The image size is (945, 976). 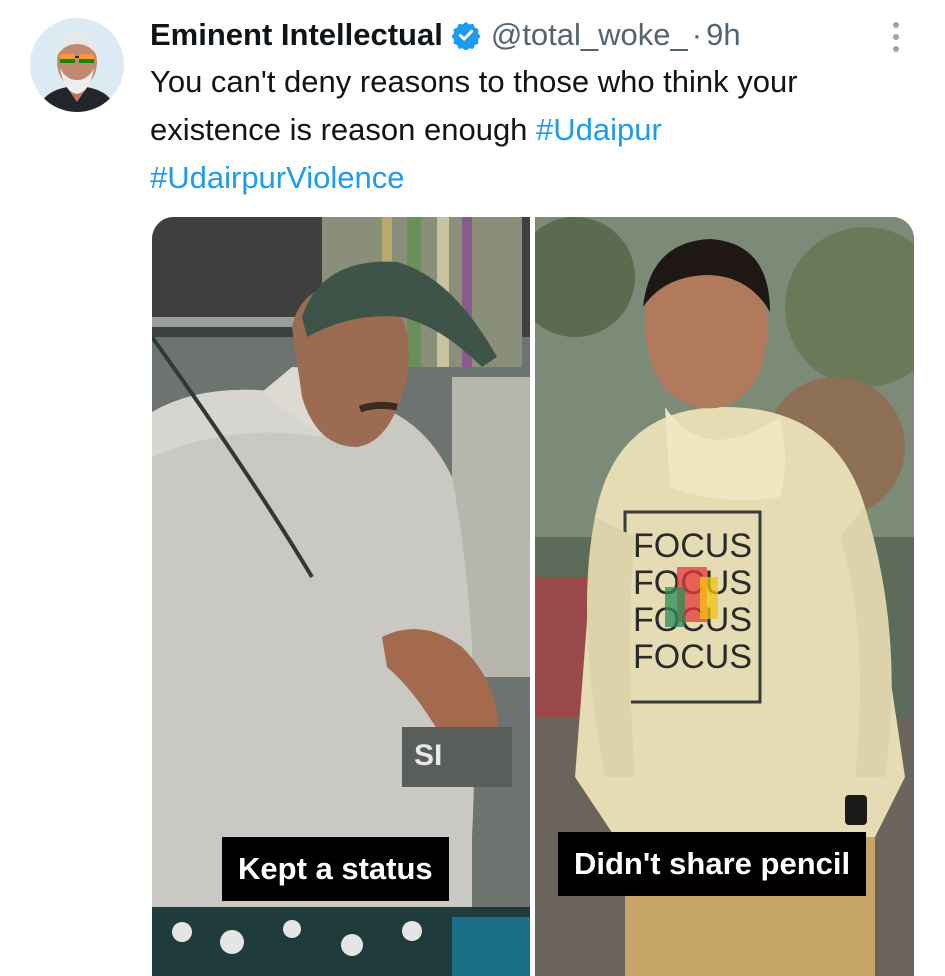 What do you see at coordinates (692, 657) in the screenshot?
I see `hoodie-text-line-4: FOCUS` at bounding box center [692, 657].